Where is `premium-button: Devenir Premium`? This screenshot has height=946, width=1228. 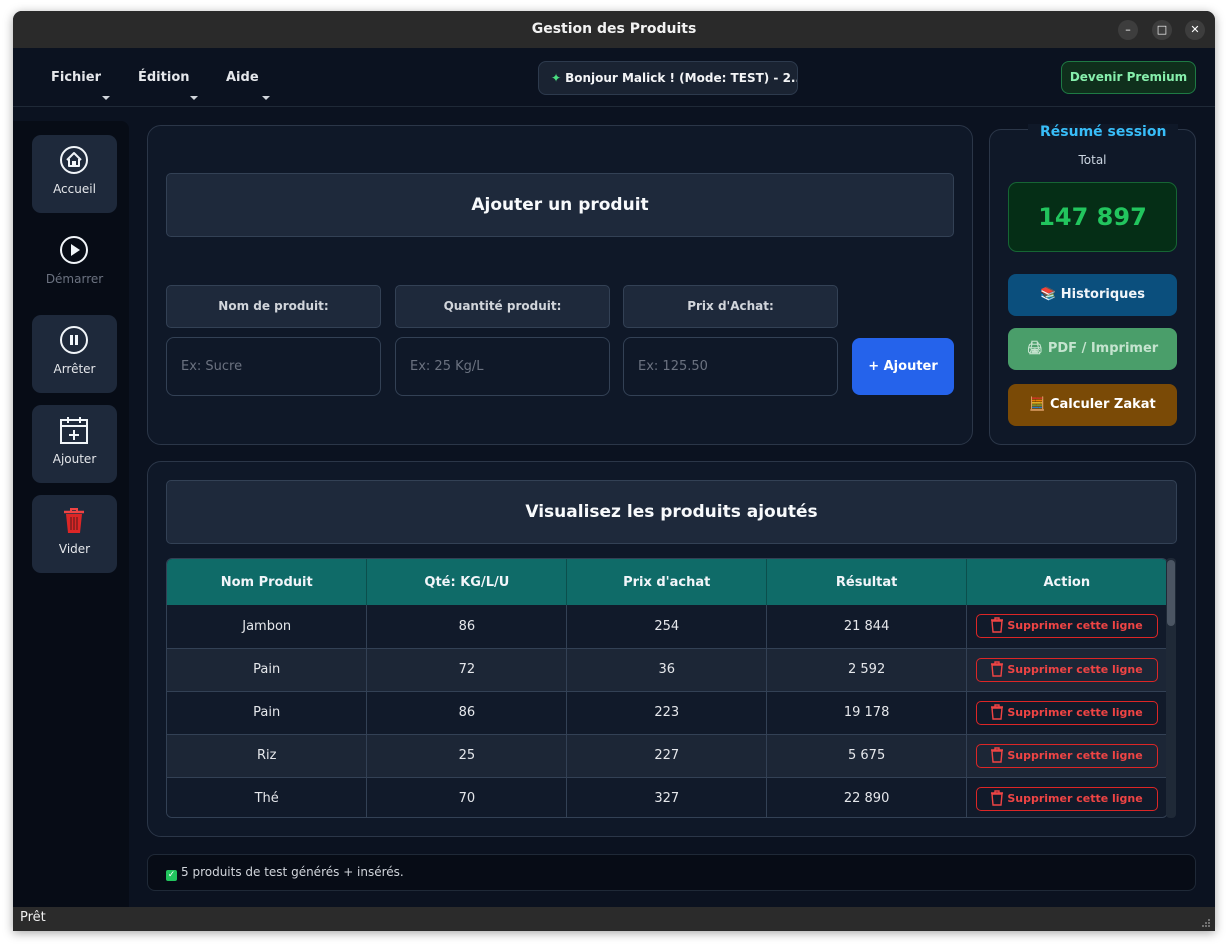 premium-button: Devenir Premium is located at coordinates (1128, 77).